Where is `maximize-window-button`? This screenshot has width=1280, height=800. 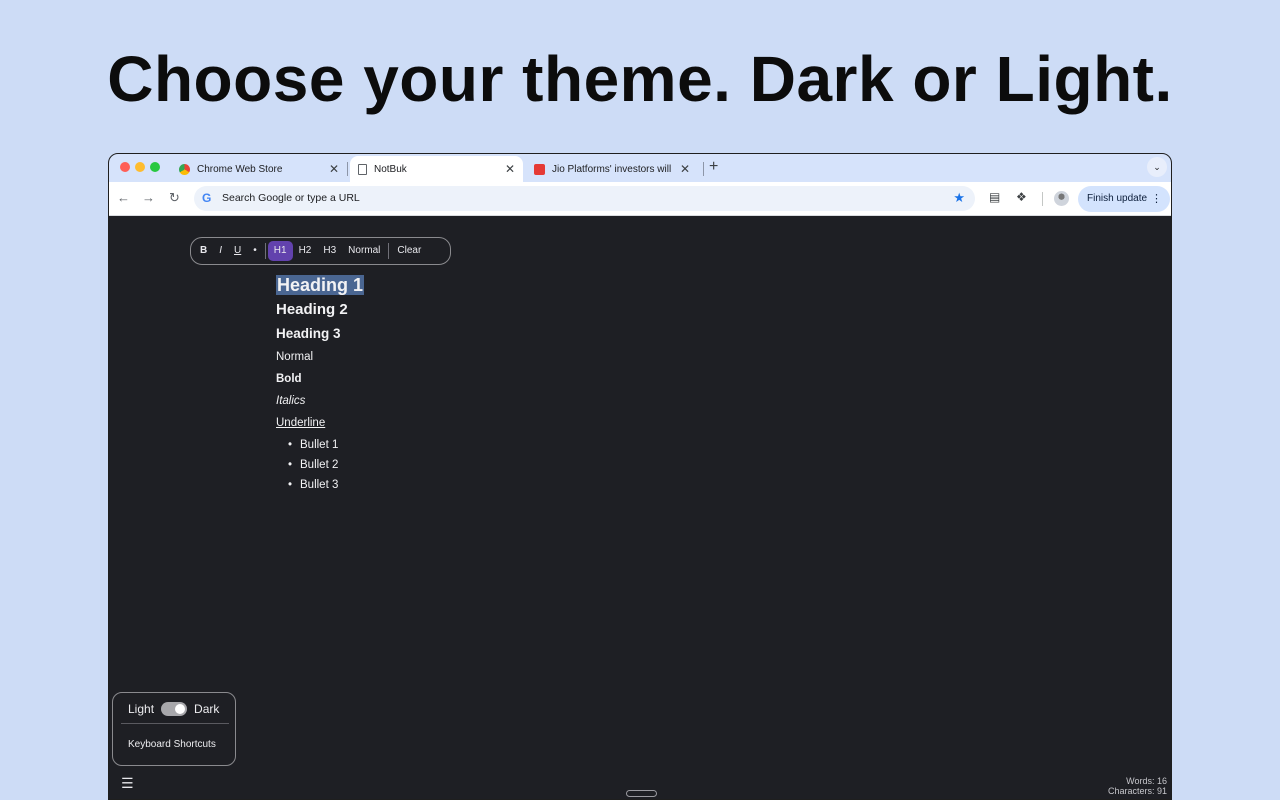 maximize-window-button is located at coordinates (155, 167).